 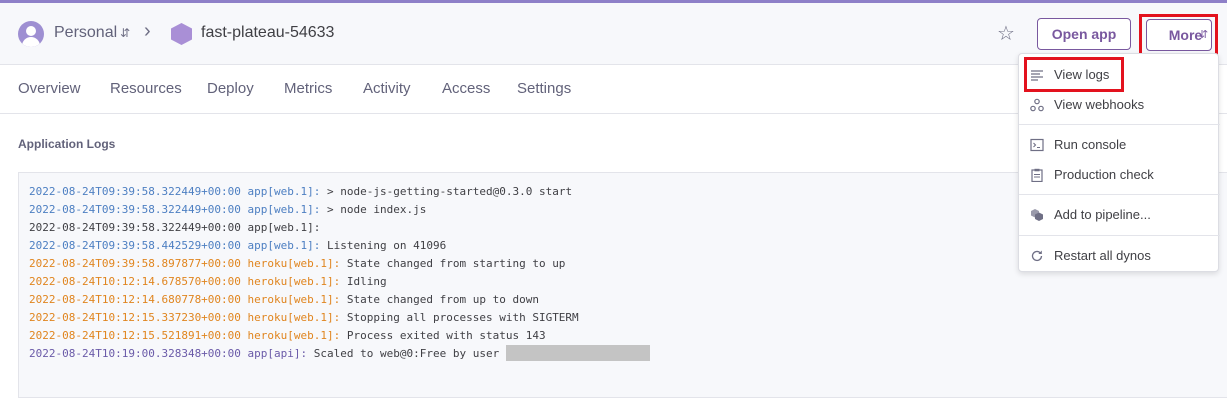 What do you see at coordinates (1037, 105) in the screenshot?
I see `webhook-icon` at bounding box center [1037, 105].